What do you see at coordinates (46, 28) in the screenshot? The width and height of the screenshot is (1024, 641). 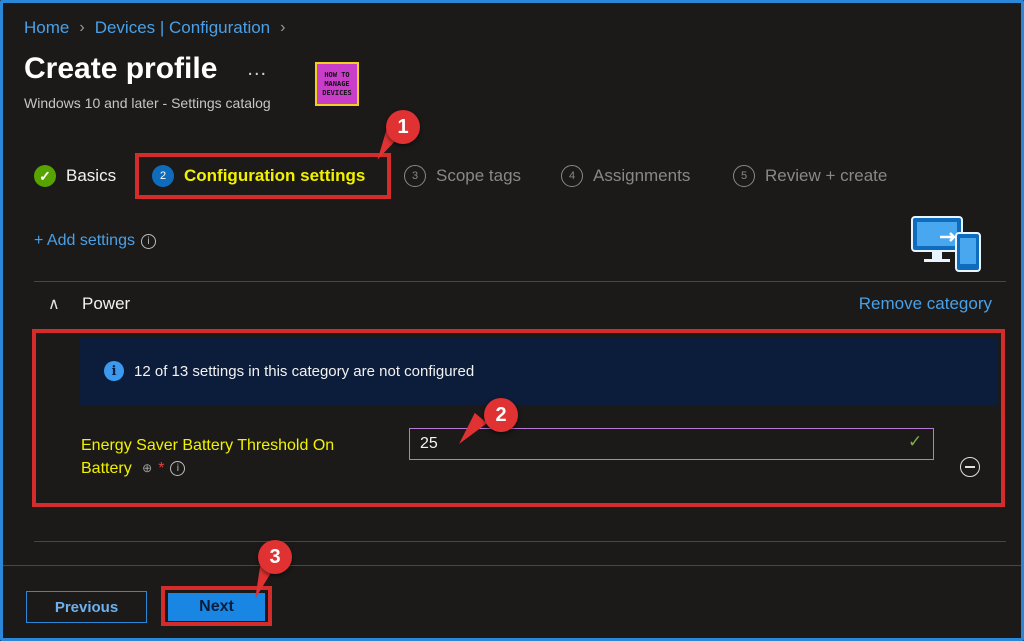 I see `breadcrumb-home: Home` at bounding box center [46, 28].